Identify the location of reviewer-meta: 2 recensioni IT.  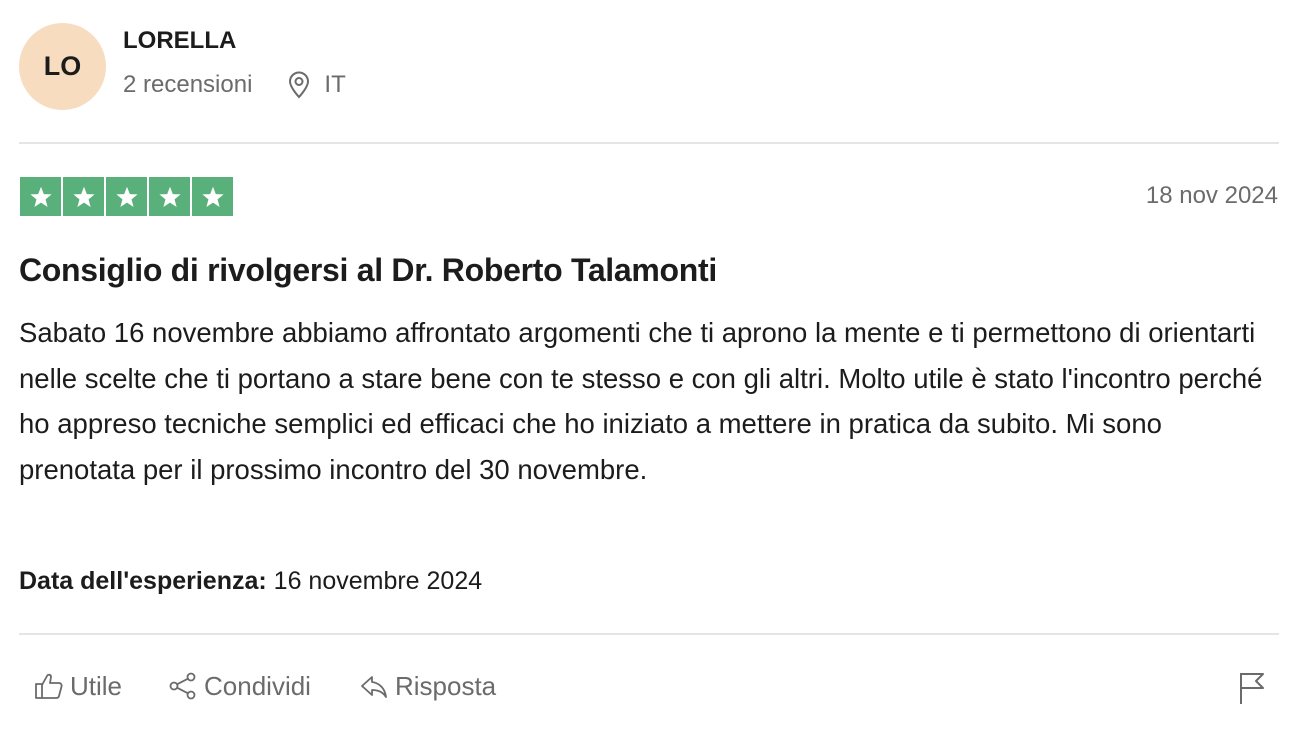
(234, 85).